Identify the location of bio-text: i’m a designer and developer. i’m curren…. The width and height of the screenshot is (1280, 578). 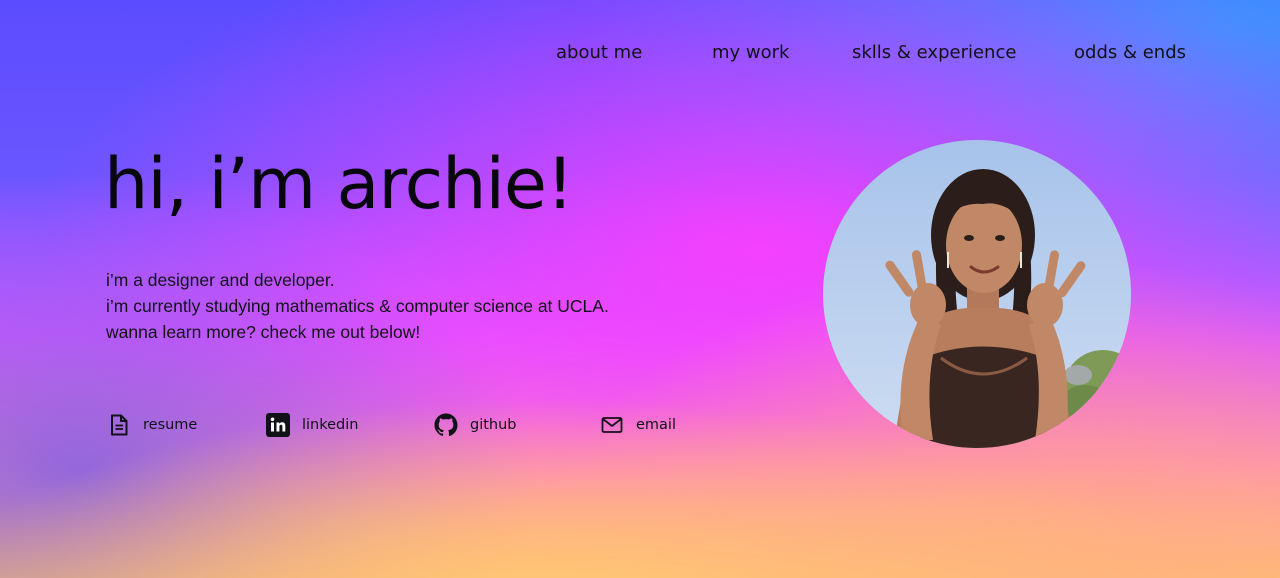
(357, 306).